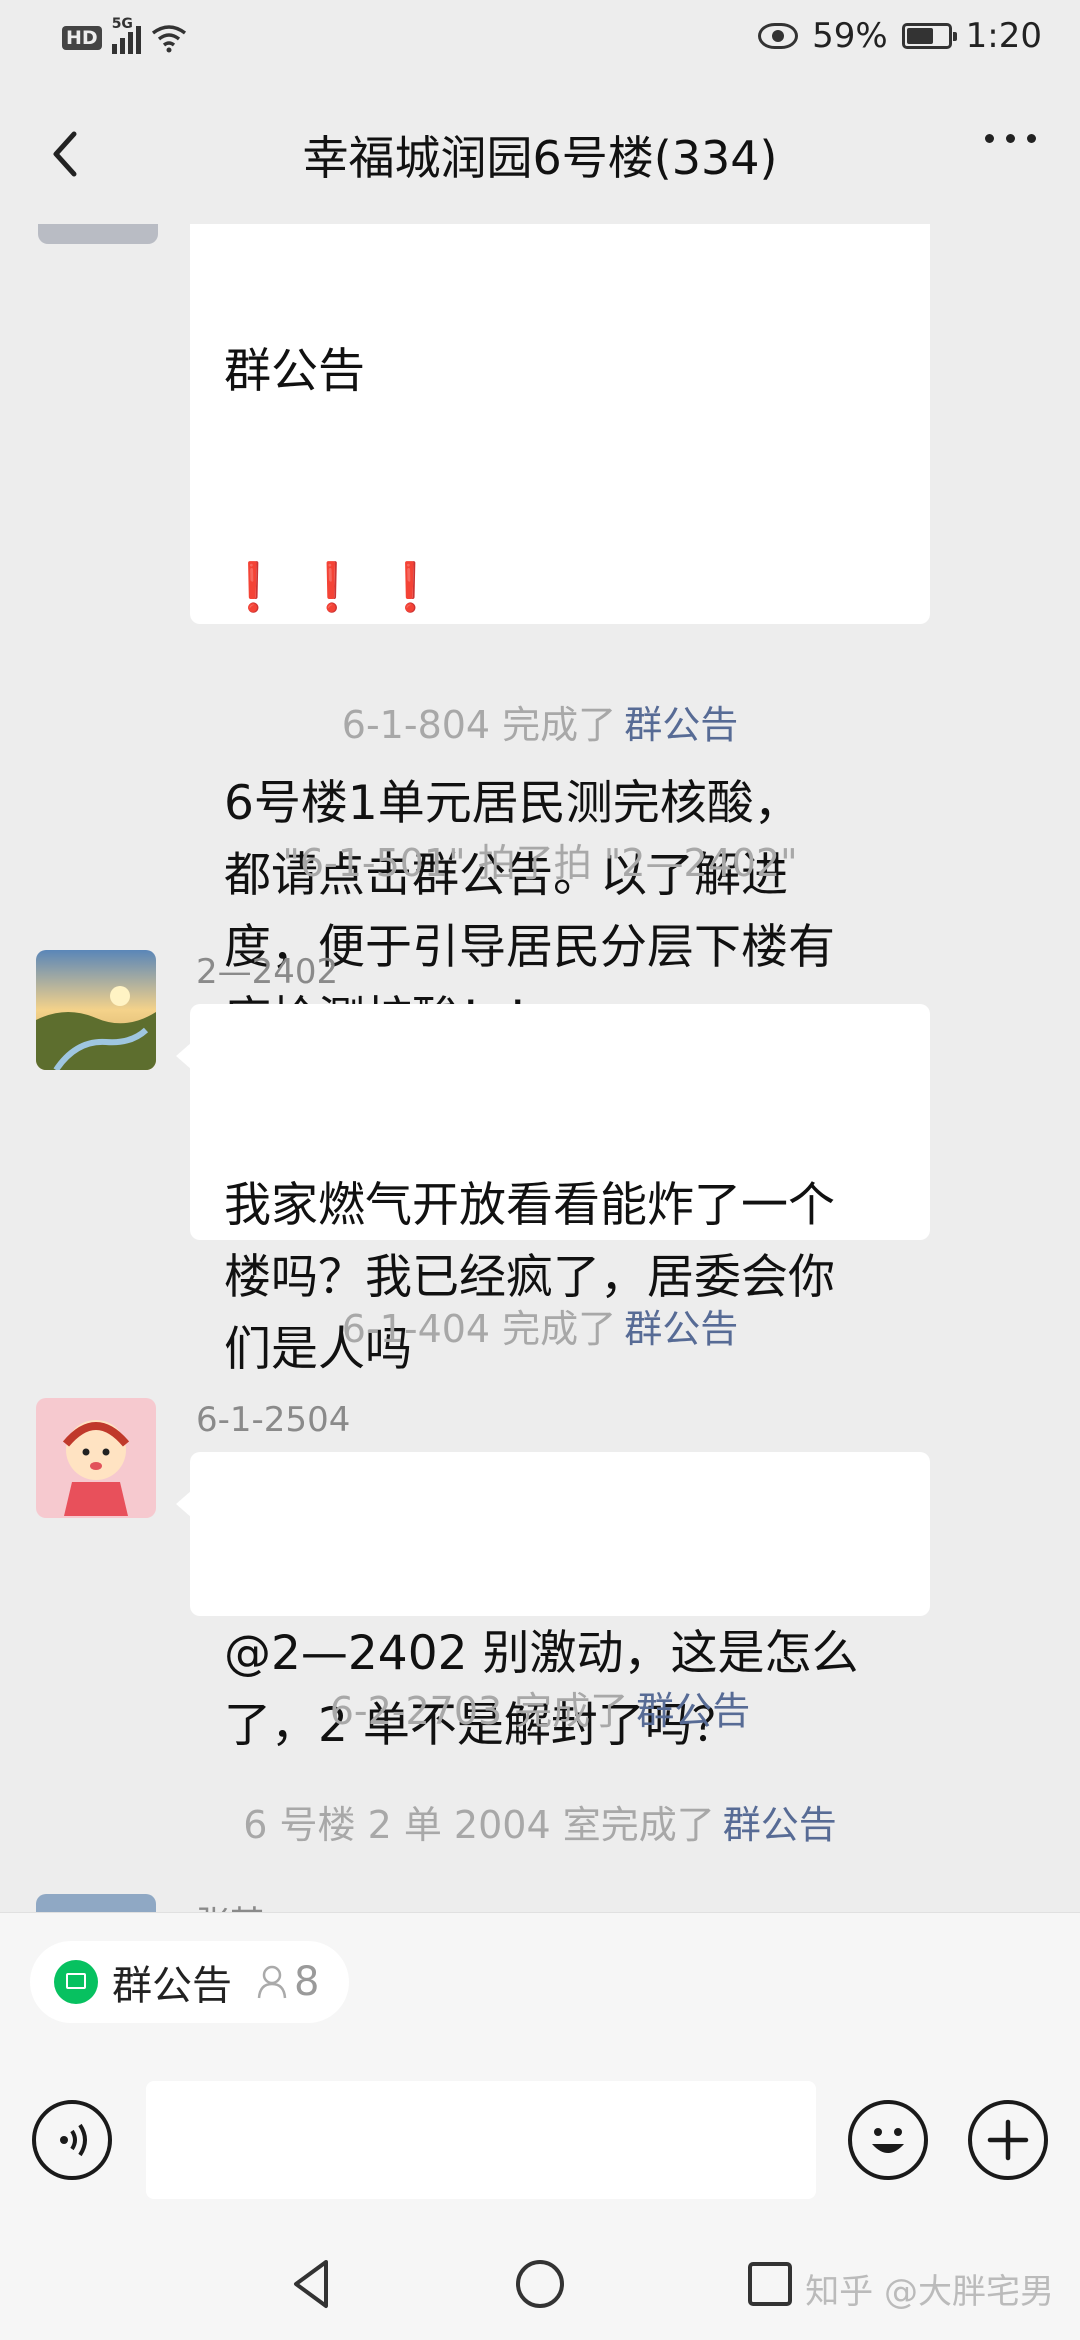 The height and width of the screenshot is (2340, 1080). Describe the element at coordinates (82, 38) in the screenshot. I see `hd-badge: HD` at that location.